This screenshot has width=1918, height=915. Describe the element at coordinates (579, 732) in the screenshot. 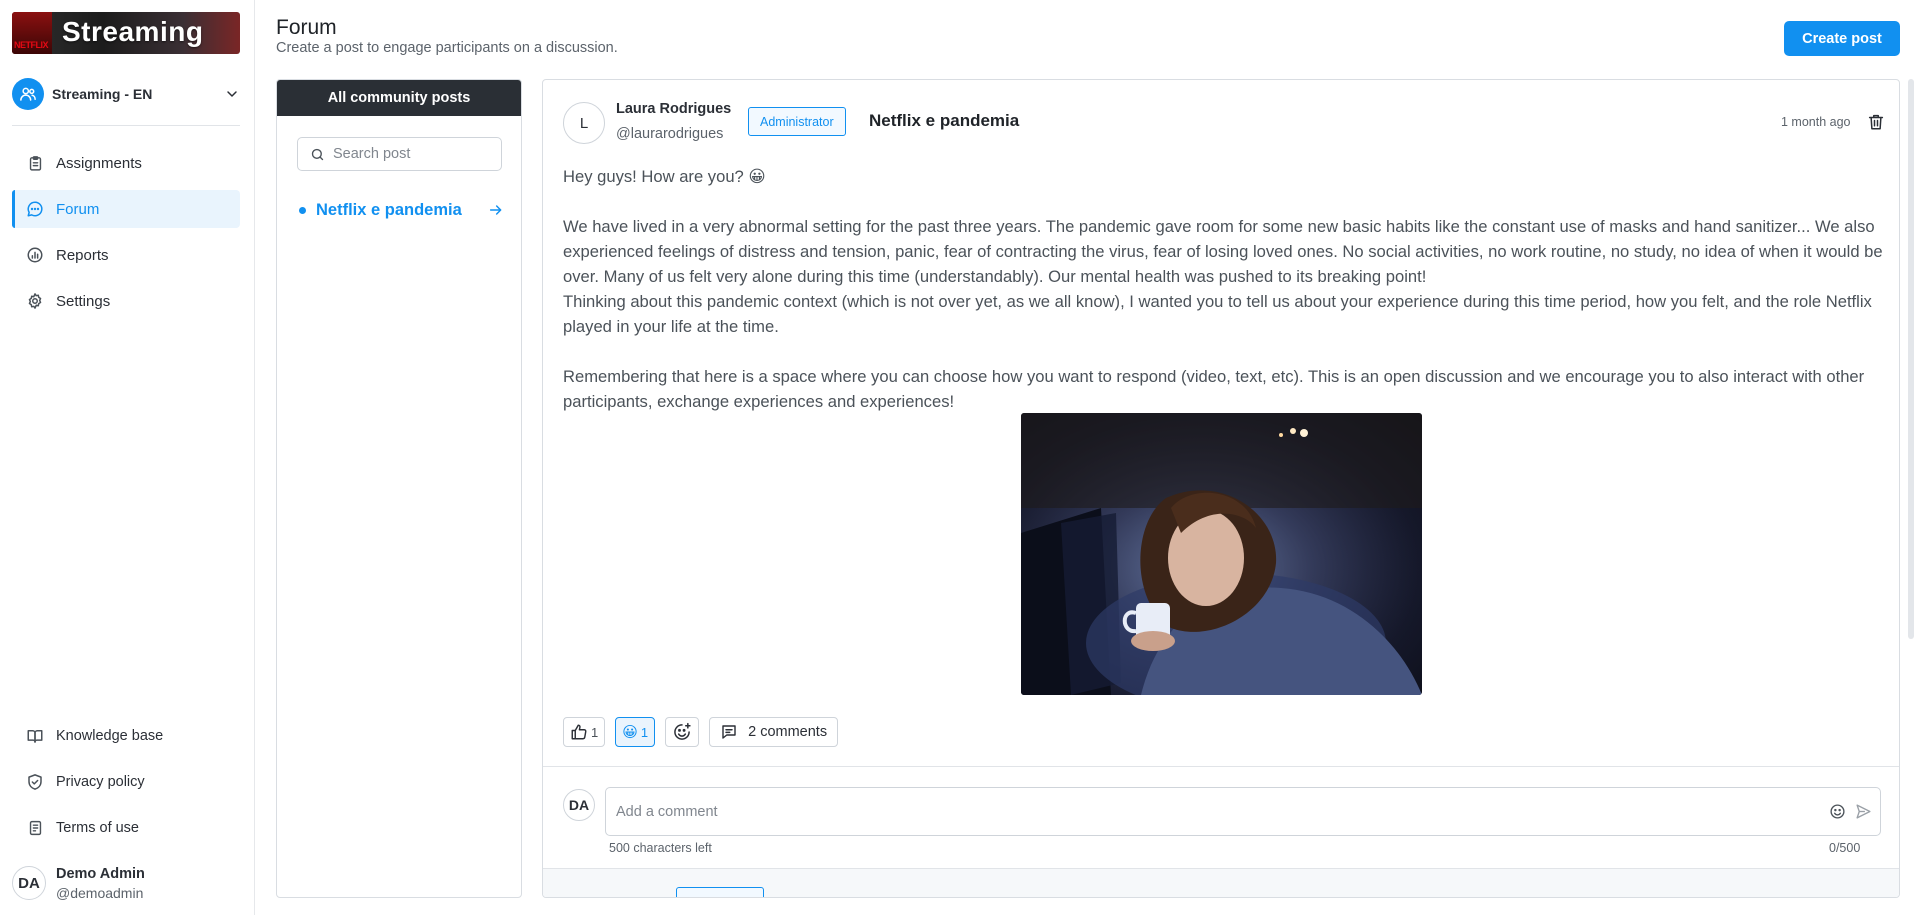

I see `thumbs-up-icon` at that location.